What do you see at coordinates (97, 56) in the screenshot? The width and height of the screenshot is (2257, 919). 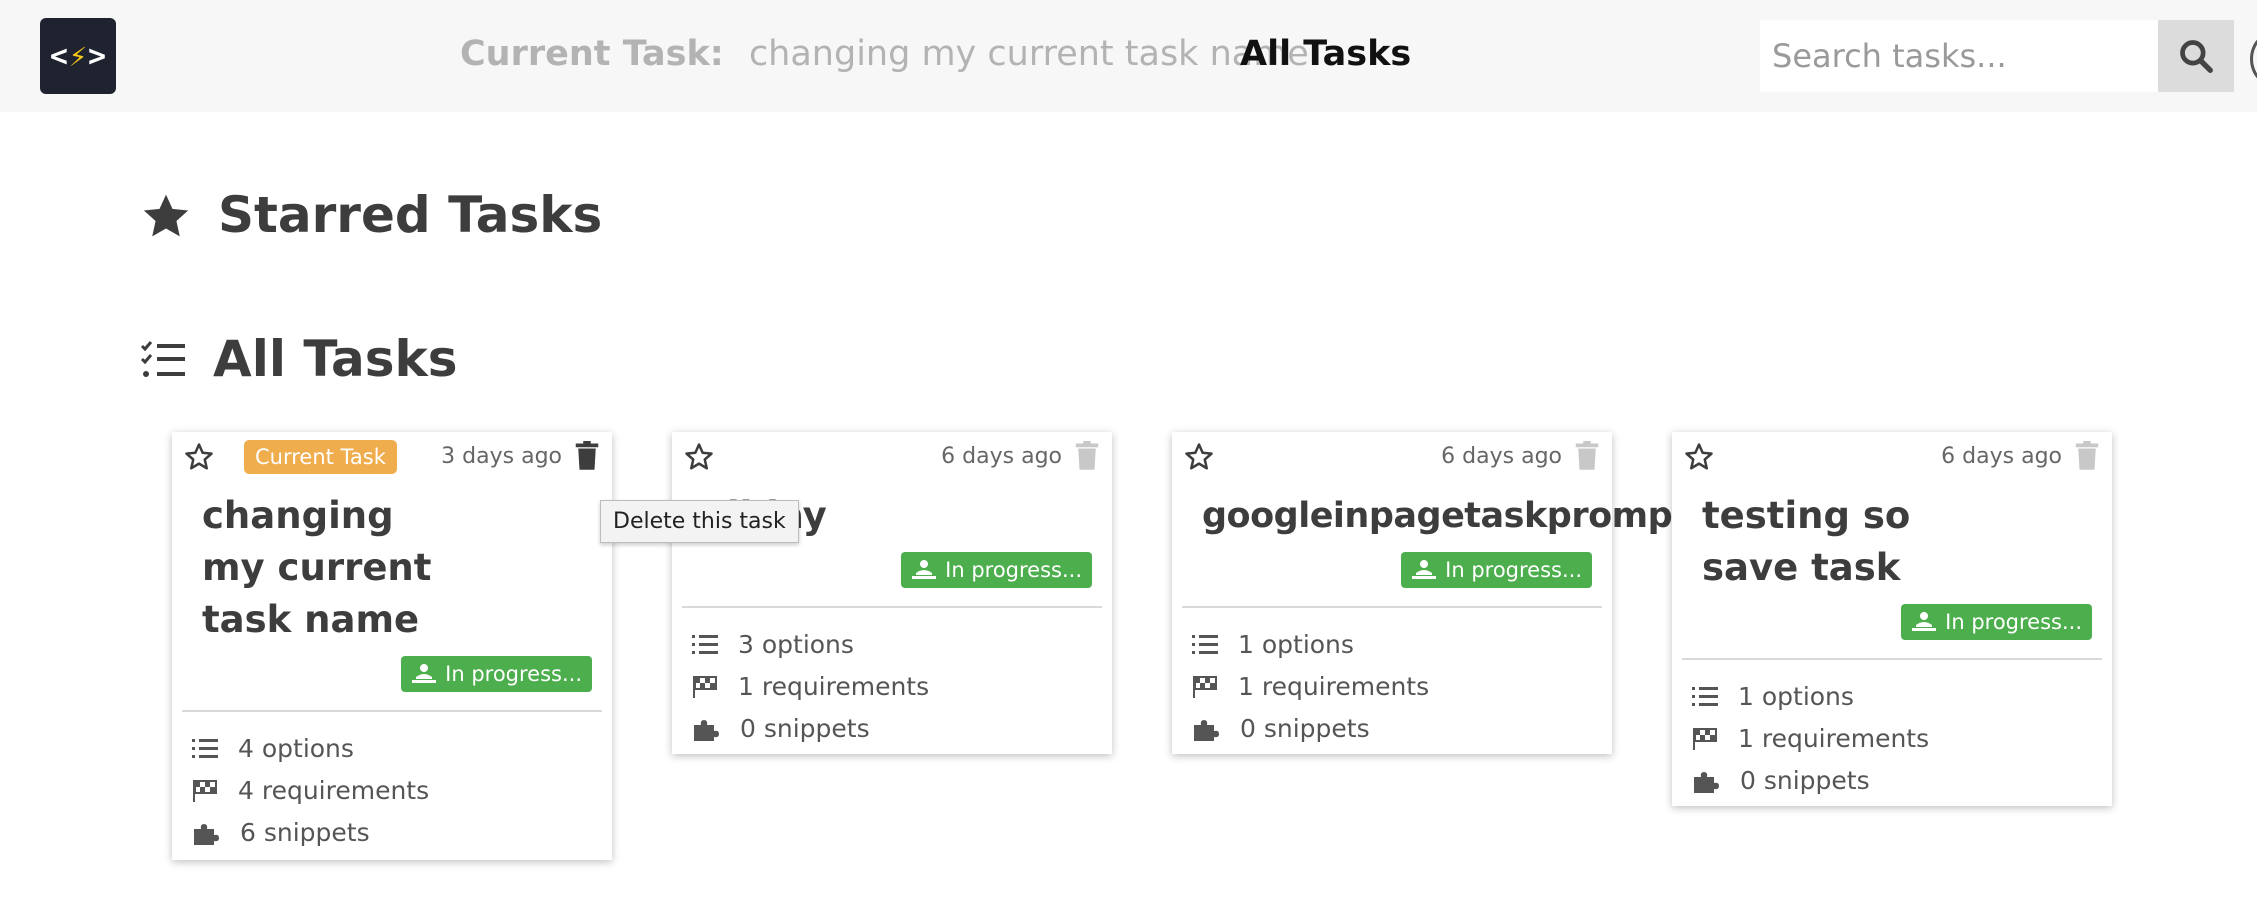 I see `logo-right-bracket: >` at bounding box center [97, 56].